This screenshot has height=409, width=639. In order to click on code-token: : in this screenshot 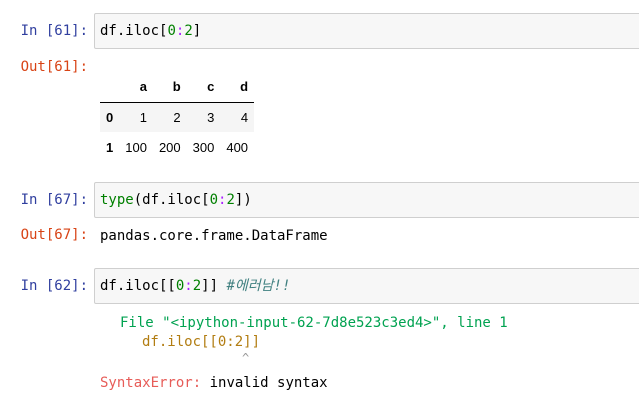, I will do `click(188, 286)`.